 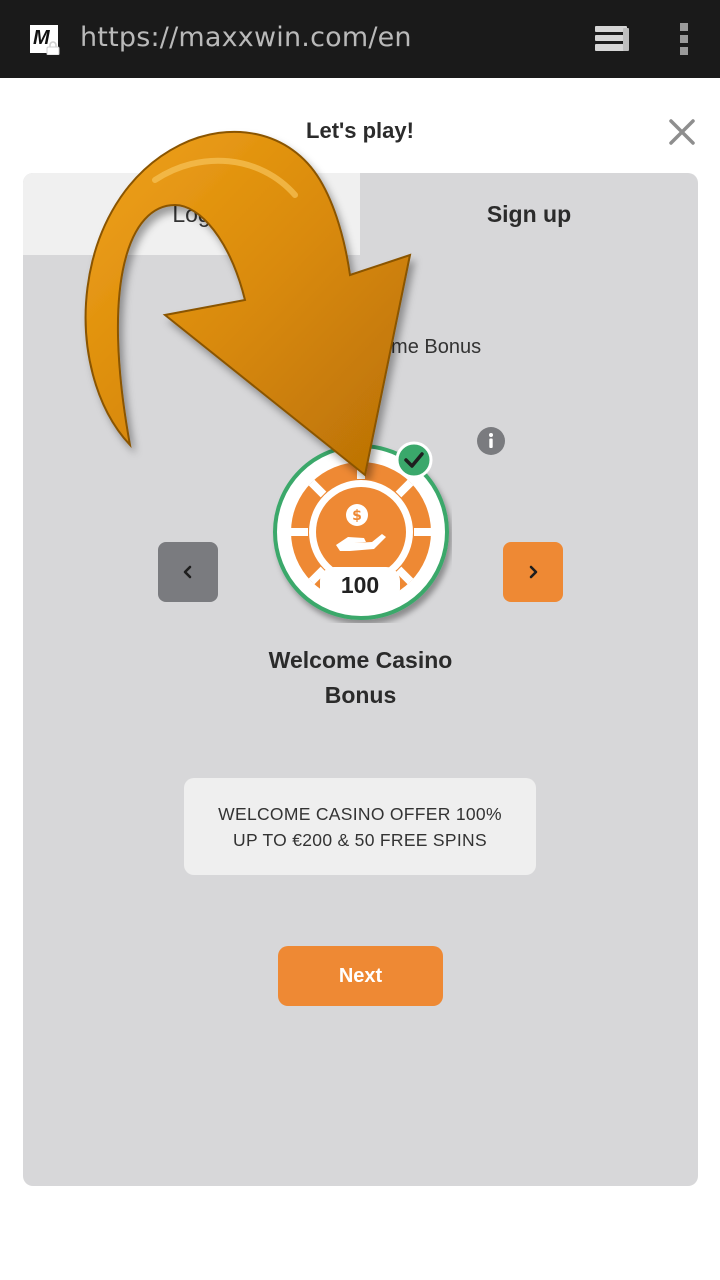 I want to click on tab-signup: Sign up, so click(x=529, y=214).